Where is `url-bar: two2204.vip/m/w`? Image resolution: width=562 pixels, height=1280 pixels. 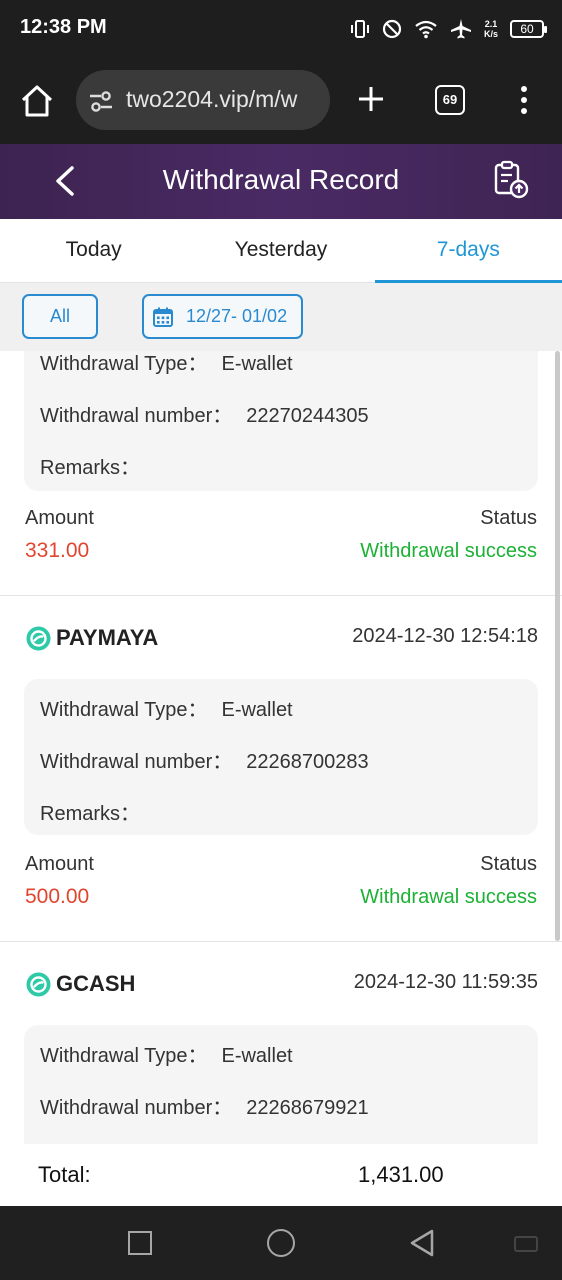
url-bar: two2204.vip/m/w is located at coordinates (203, 100).